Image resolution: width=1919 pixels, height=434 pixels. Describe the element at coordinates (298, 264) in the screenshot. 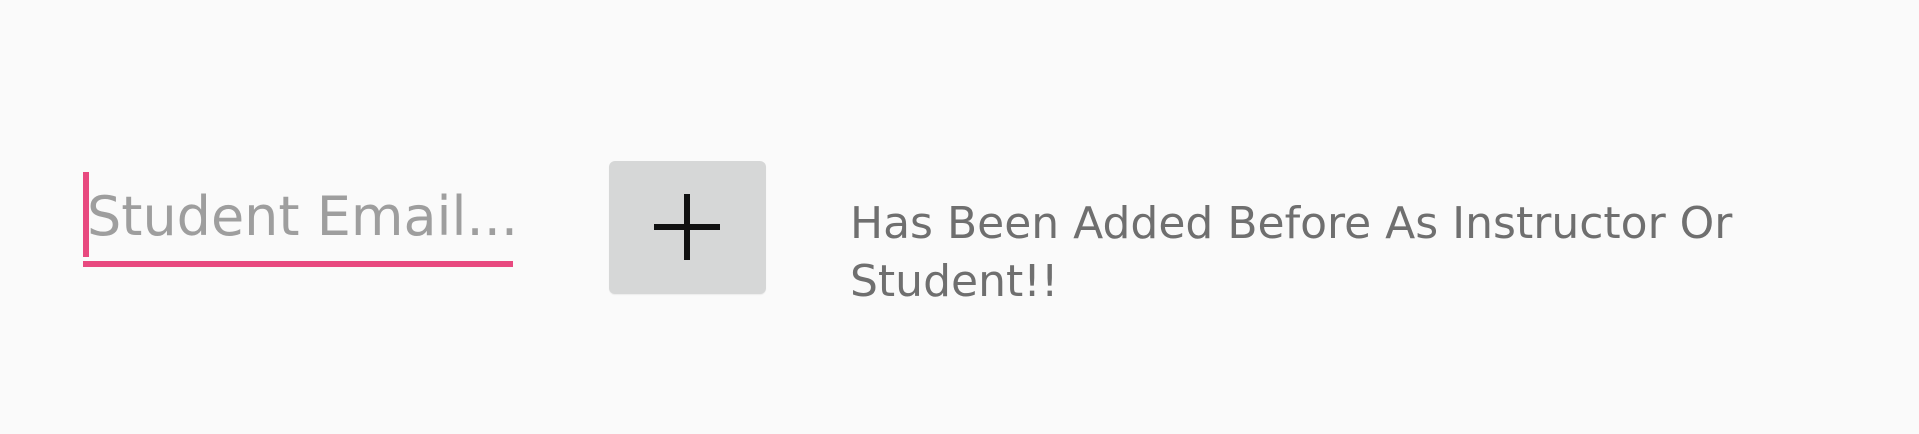

I see `email-field-underline` at that location.